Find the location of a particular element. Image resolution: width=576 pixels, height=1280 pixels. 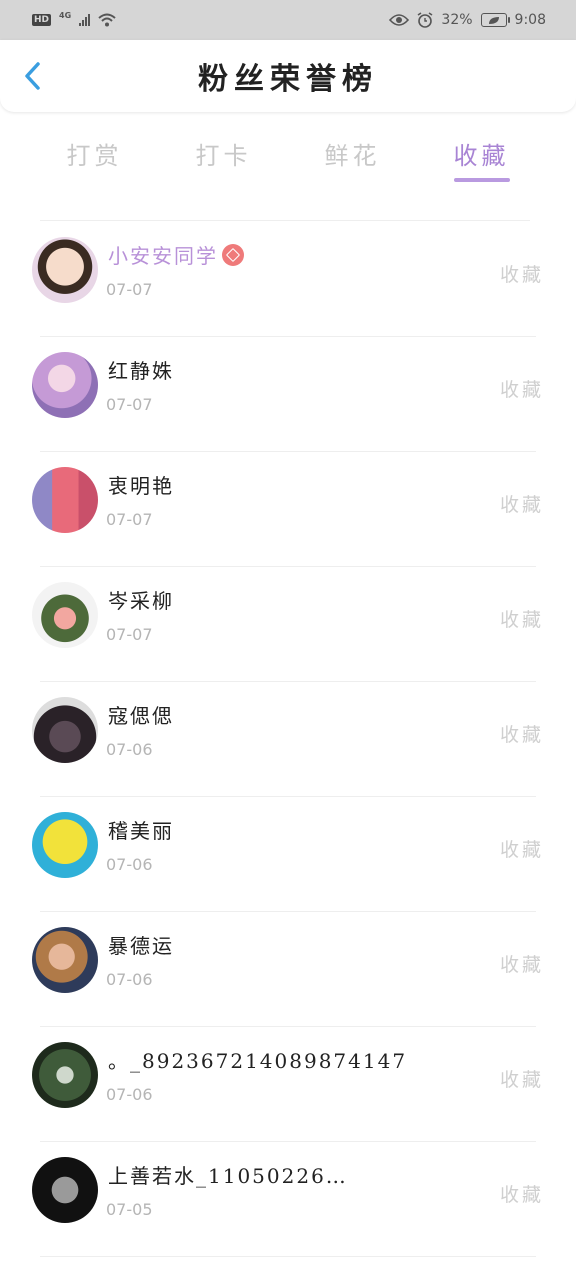

fan-name: 寇偲偲 is located at coordinates (141, 716).